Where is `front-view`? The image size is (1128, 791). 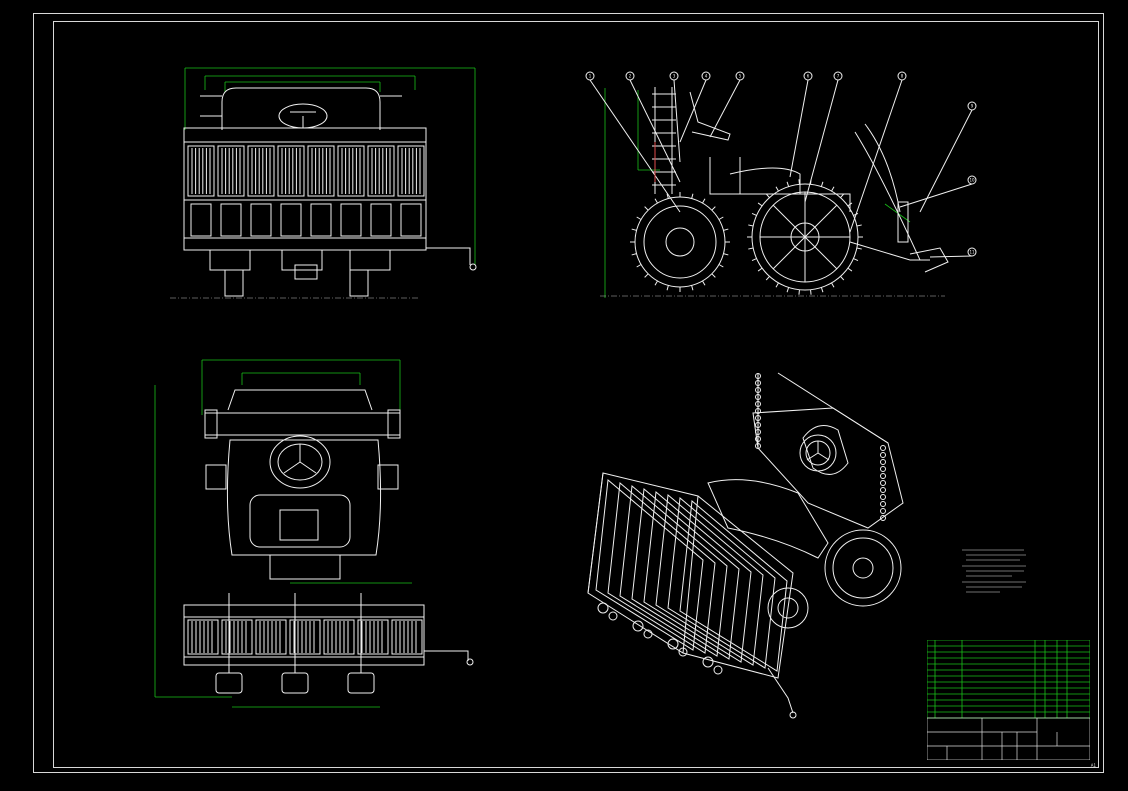
front-view is located at coordinates (330, 185).